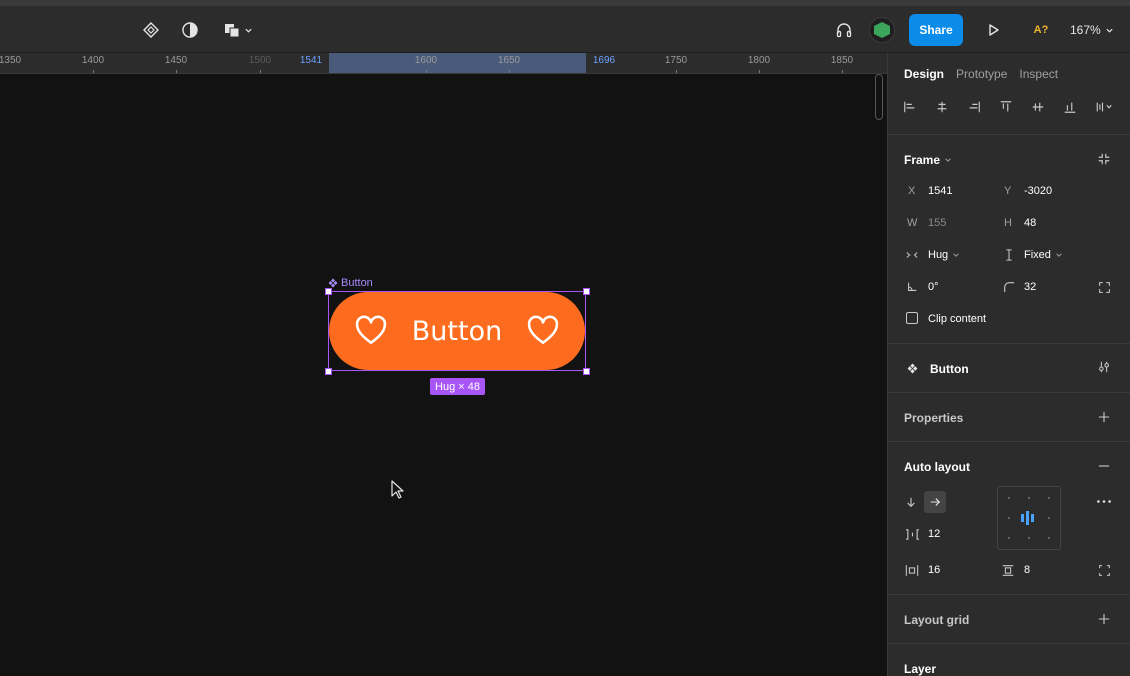  Describe the element at coordinates (1104, 466) in the screenshot. I see `remove-auto-layout-minus-icon` at that location.